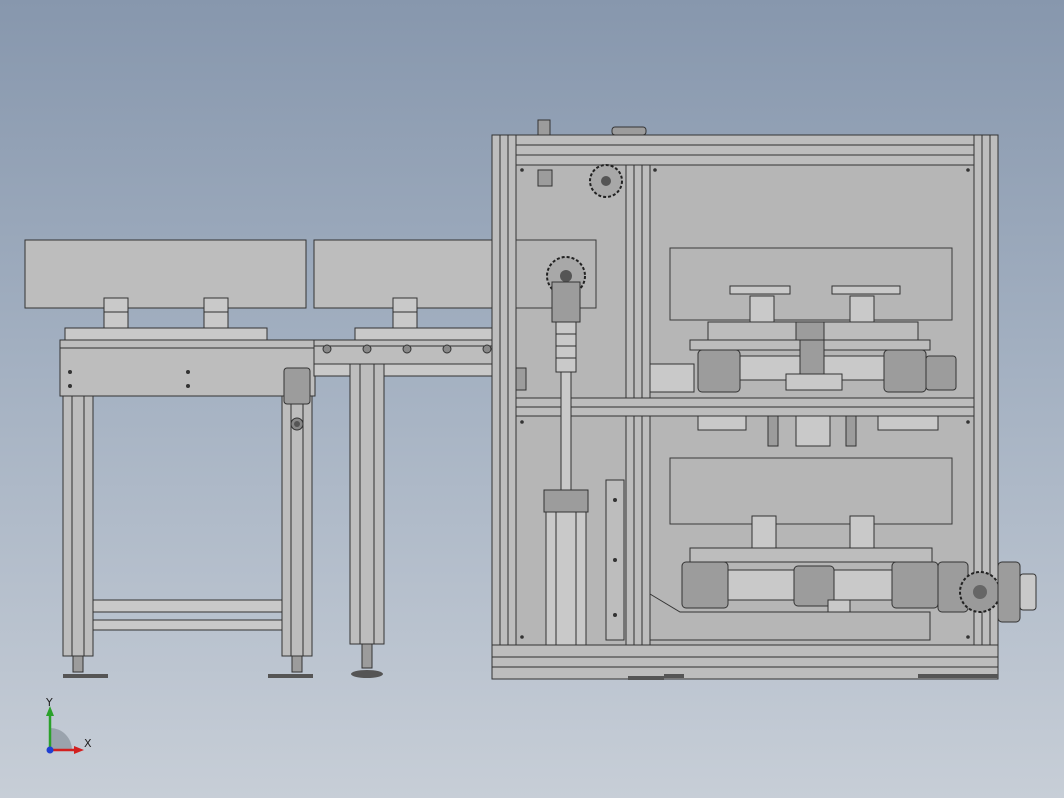  What do you see at coordinates (866, 290) in the screenshot?
I see `upper-plate-right` at bounding box center [866, 290].